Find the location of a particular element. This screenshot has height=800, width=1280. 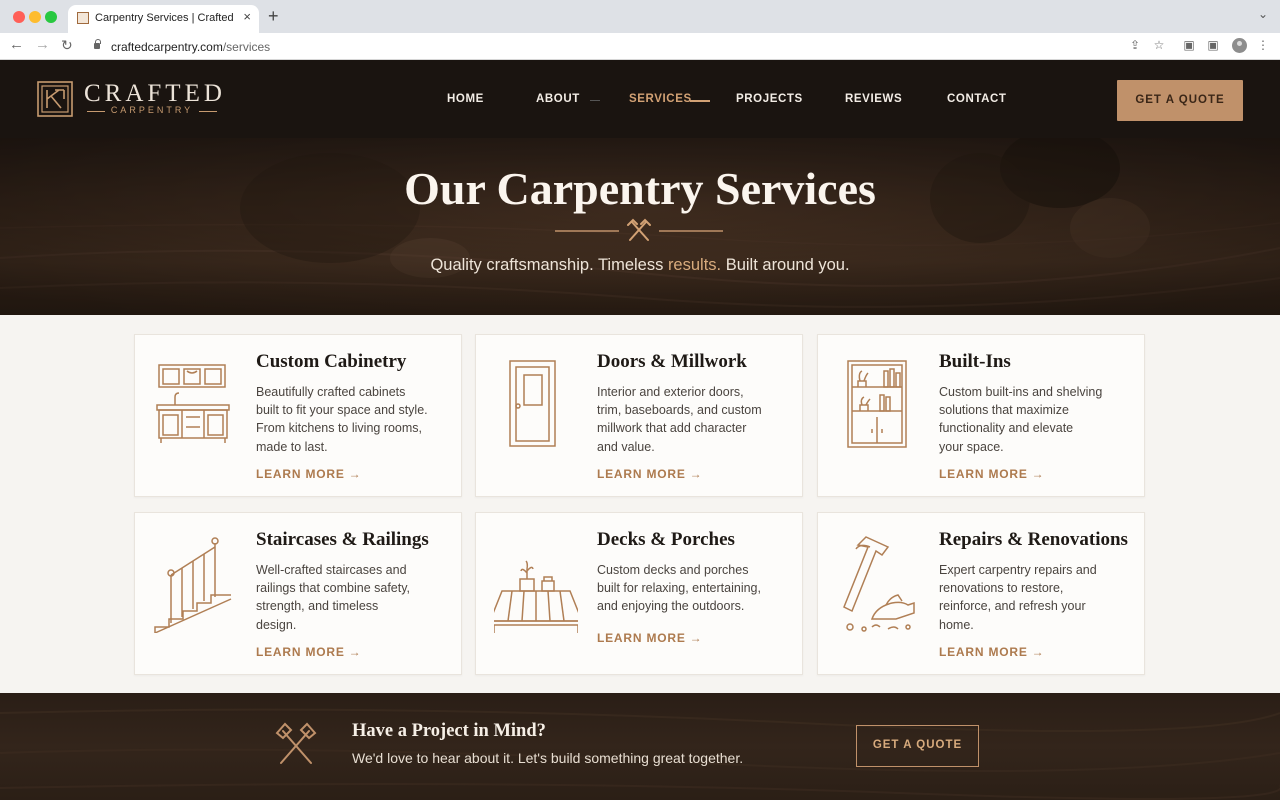

tab-title: Carpentry Services | Crafted is located at coordinates (164, 18).